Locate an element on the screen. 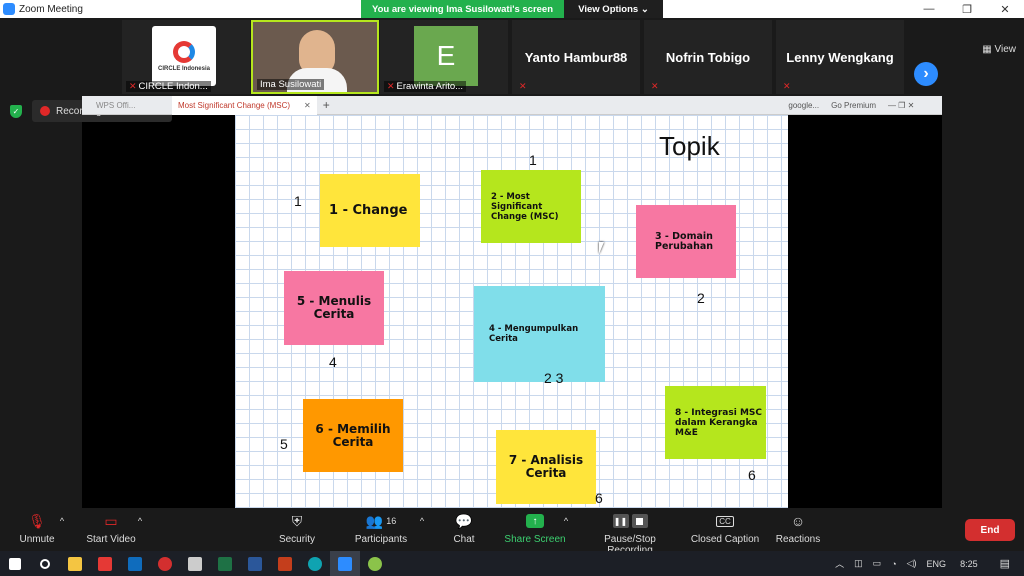 Image resolution: width=1024 pixels, height=576 pixels. new-tab-button: + is located at coordinates (326, 105).